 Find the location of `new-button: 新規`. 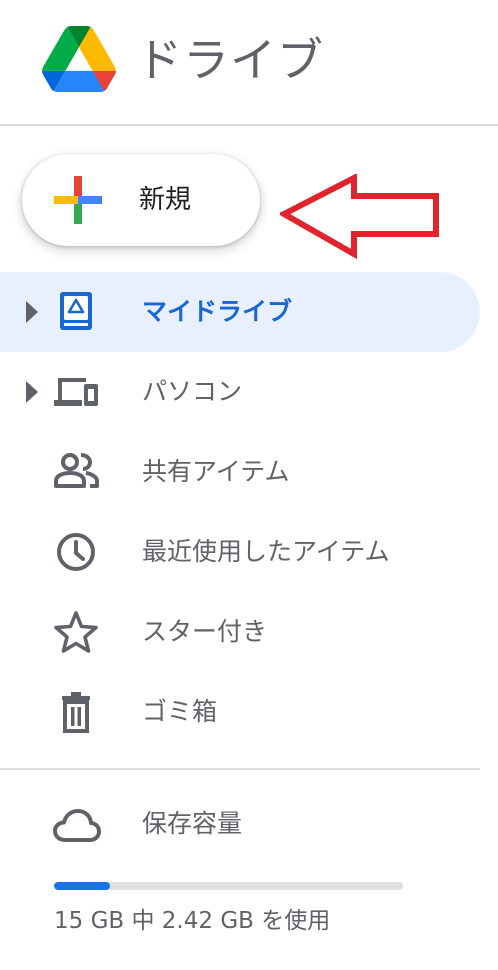

new-button: 新規 is located at coordinates (141, 200).